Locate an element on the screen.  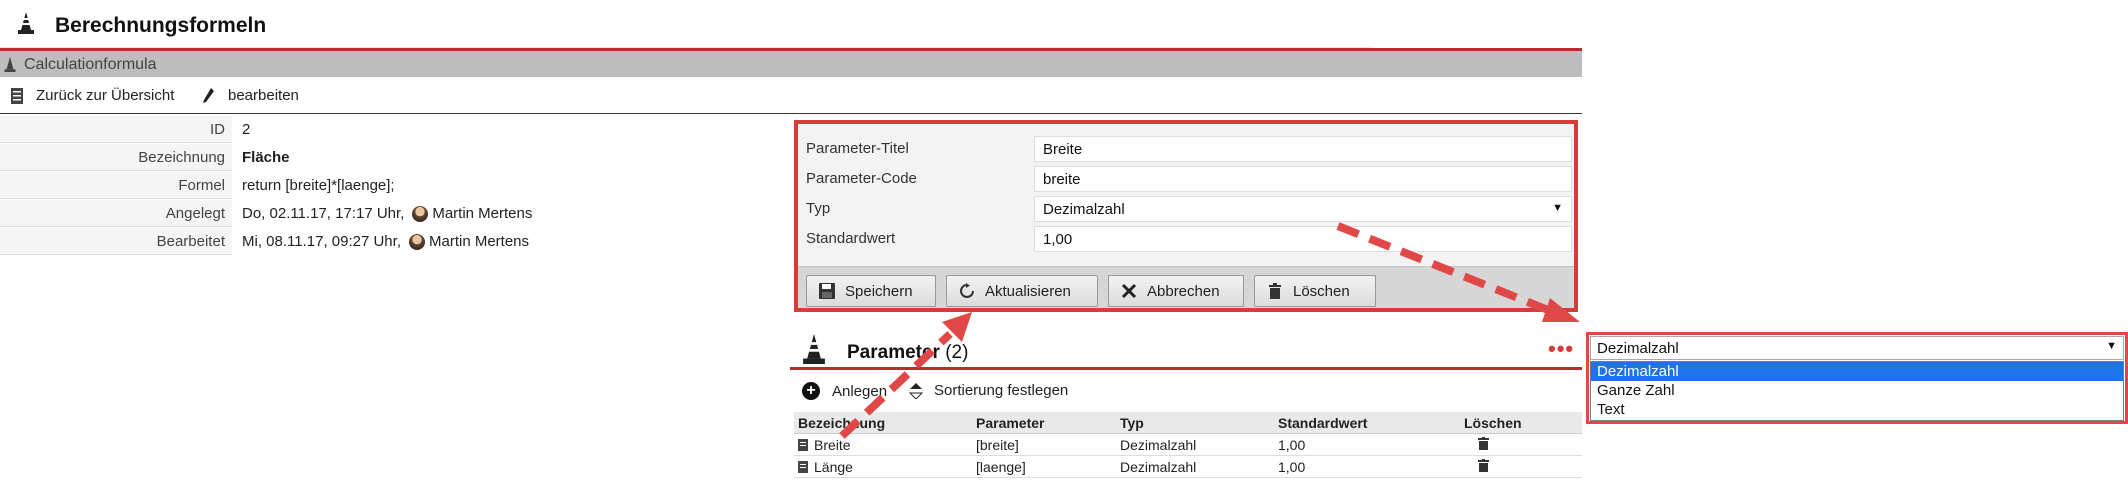
detail-label: Angelegt is located at coordinates (116, 213).